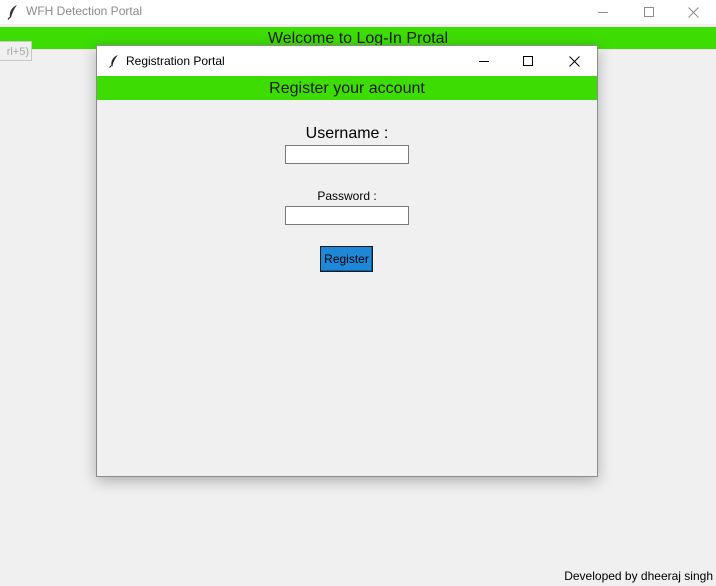 The width and height of the screenshot is (716, 586). What do you see at coordinates (347, 88) in the screenshot?
I see `dialog-banner-text: Register your account` at bounding box center [347, 88].